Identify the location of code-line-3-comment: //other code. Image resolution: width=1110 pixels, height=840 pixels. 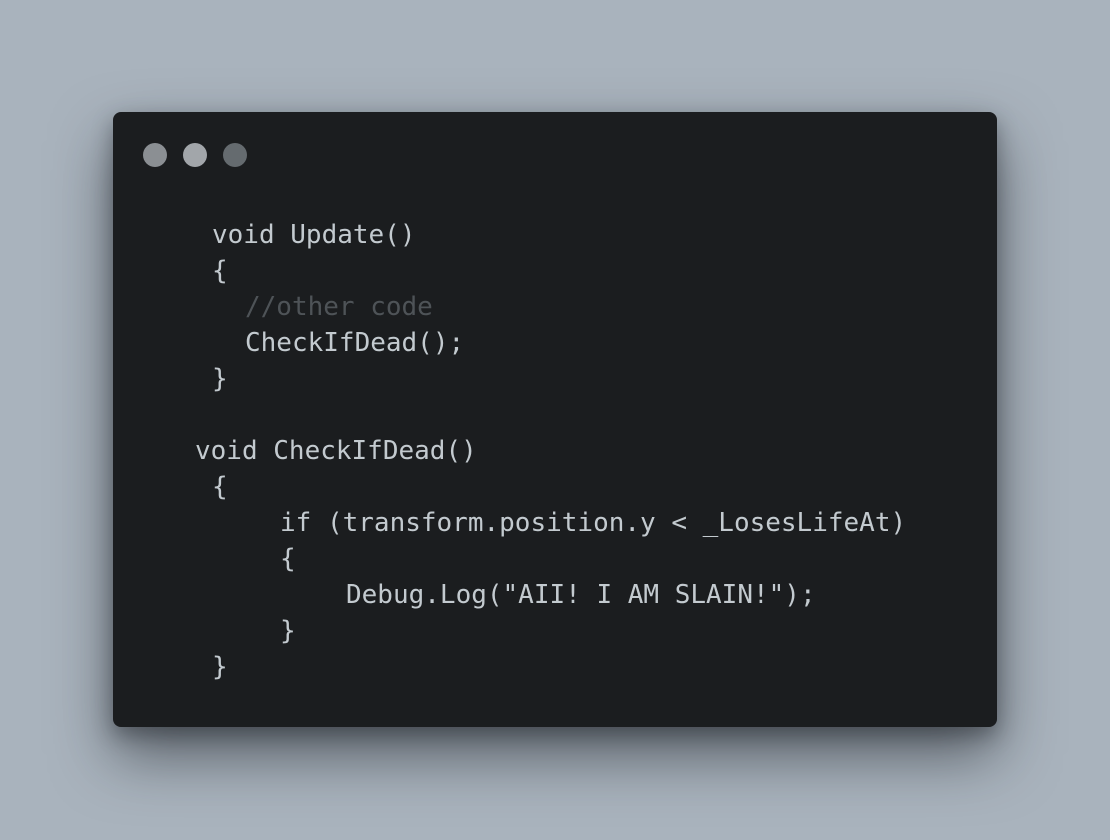
(339, 307).